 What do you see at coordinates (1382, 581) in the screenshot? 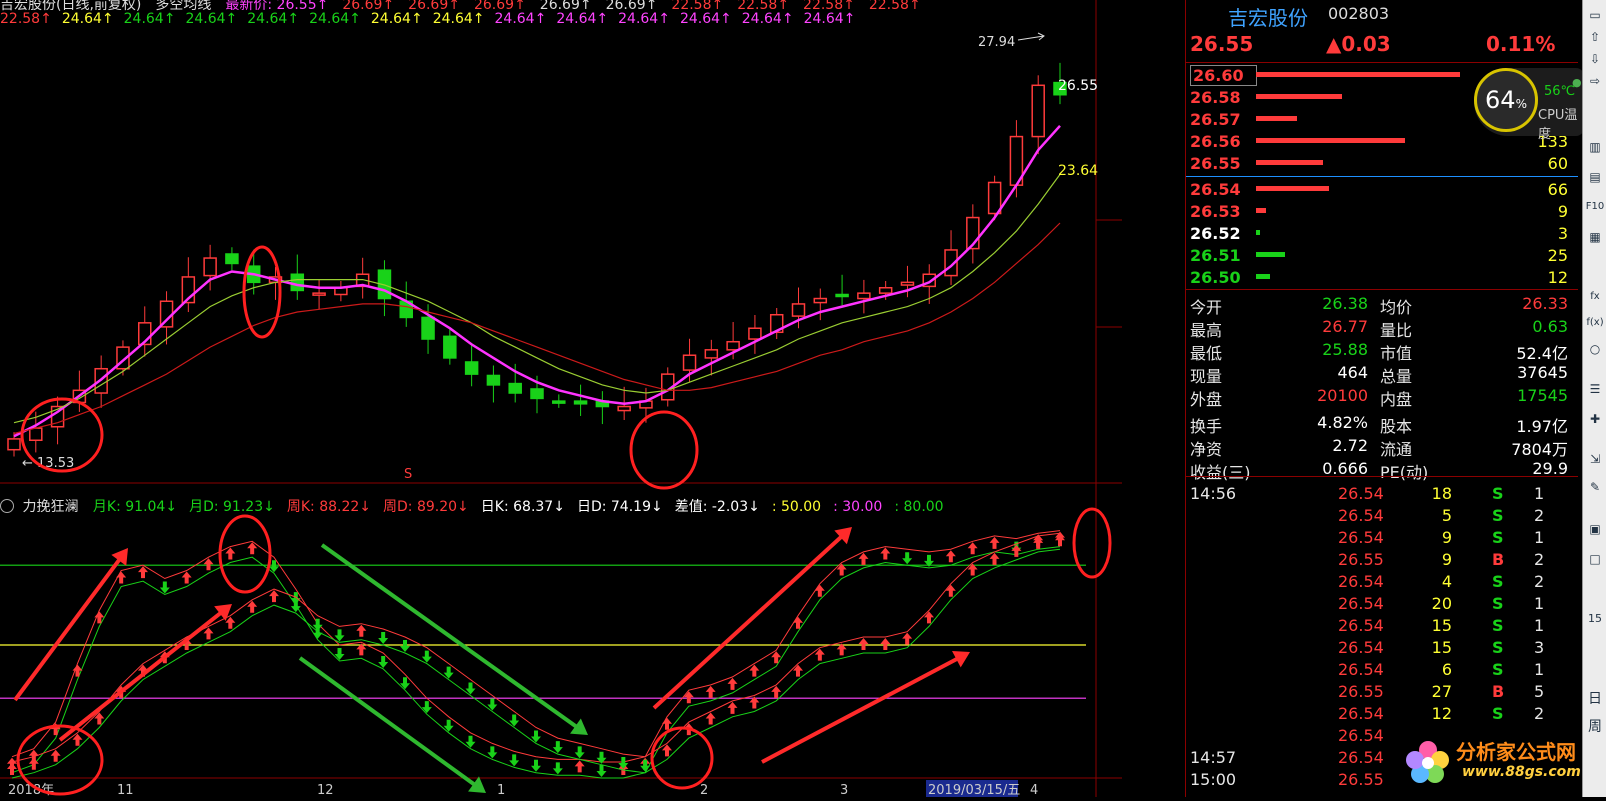
I see `tick-row: 26.54 4 S 2` at bounding box center [1382, 581].